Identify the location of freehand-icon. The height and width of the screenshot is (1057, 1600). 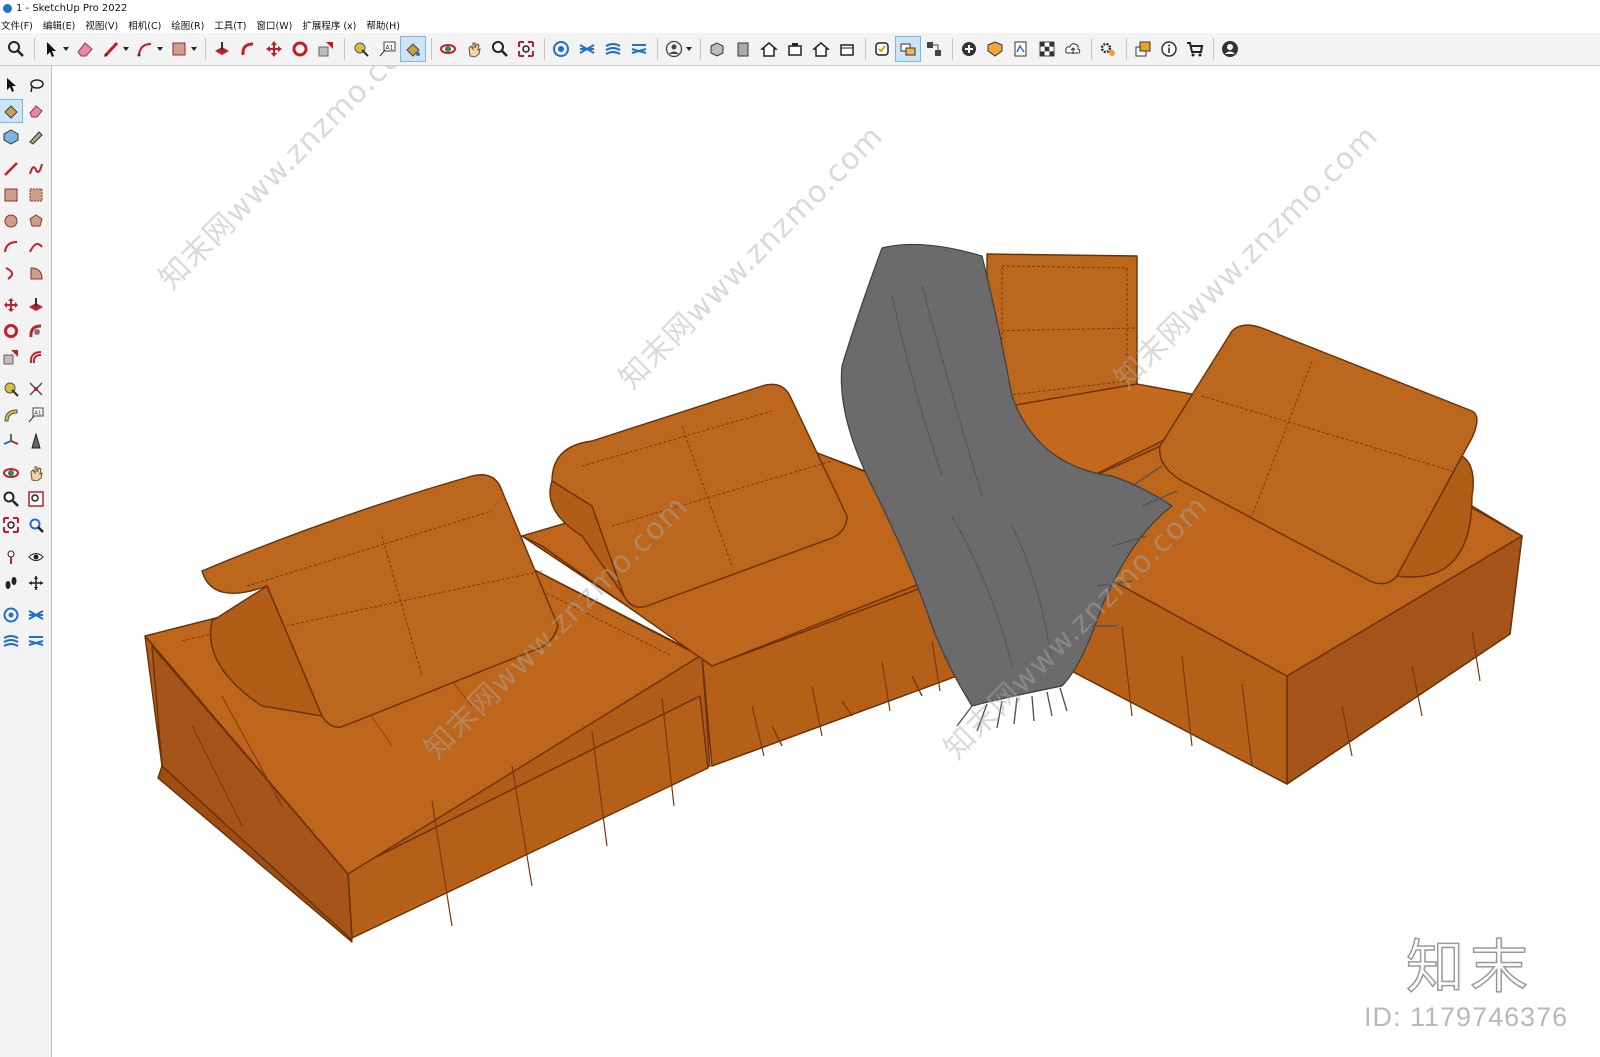
(36, 169).